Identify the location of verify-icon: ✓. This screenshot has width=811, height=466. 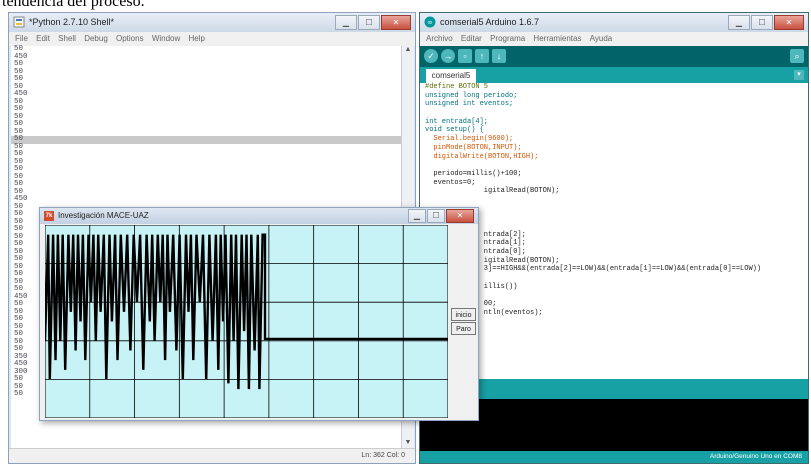
(431, 56).